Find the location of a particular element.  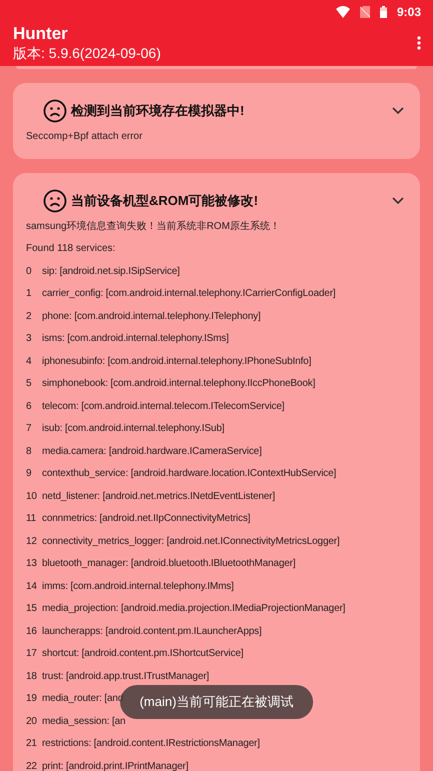

service-entry: trust: [android.app.trust.ITrustManager] is located at coordinates (126, 677).